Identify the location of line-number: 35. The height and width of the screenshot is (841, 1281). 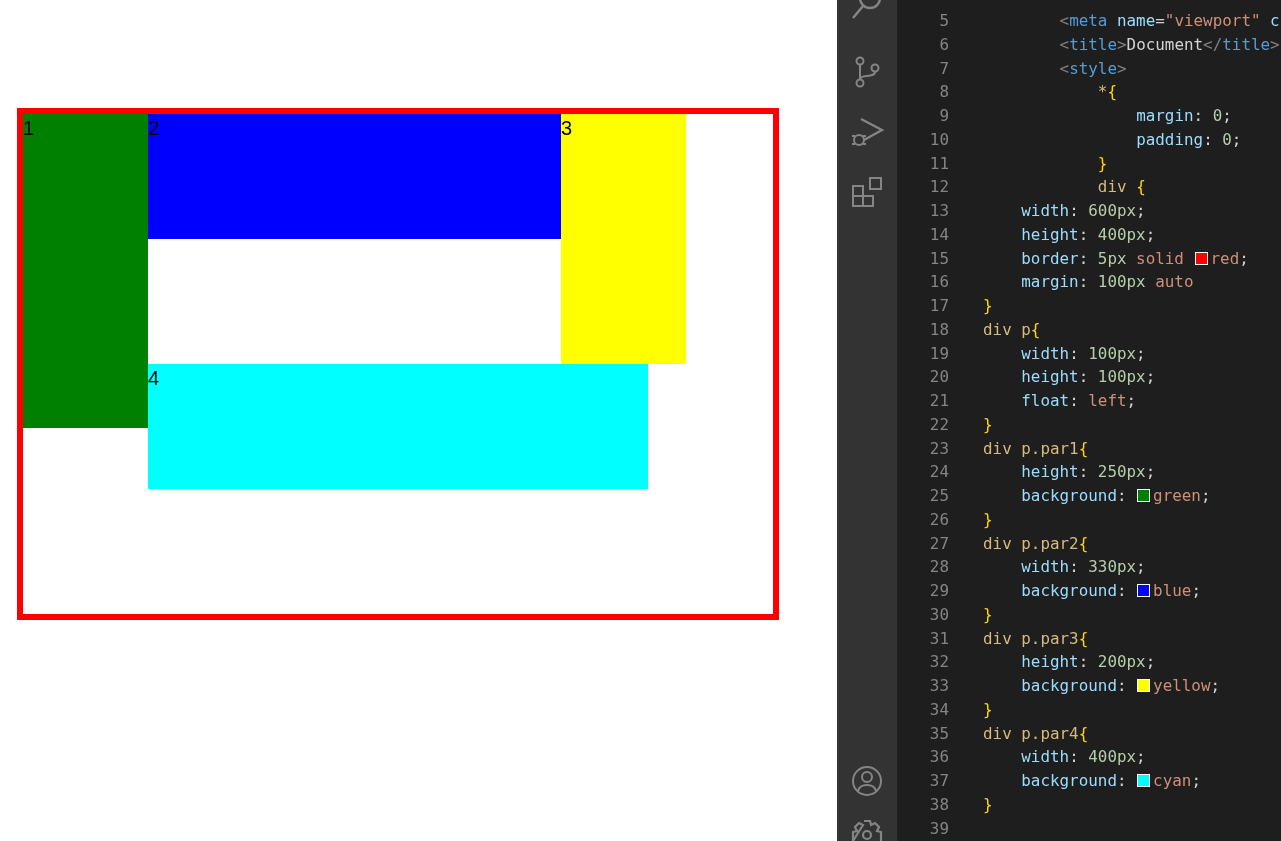
(938, 733).